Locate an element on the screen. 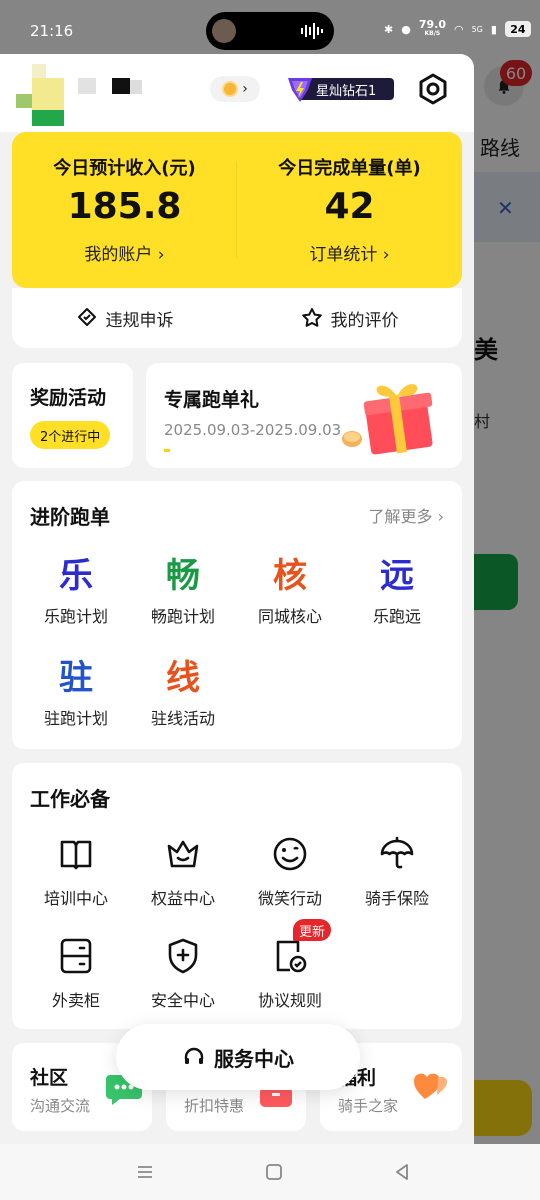 The image size is (540, 1200). service-center-button: 服务中心 is located at coordinates (238, 1057).